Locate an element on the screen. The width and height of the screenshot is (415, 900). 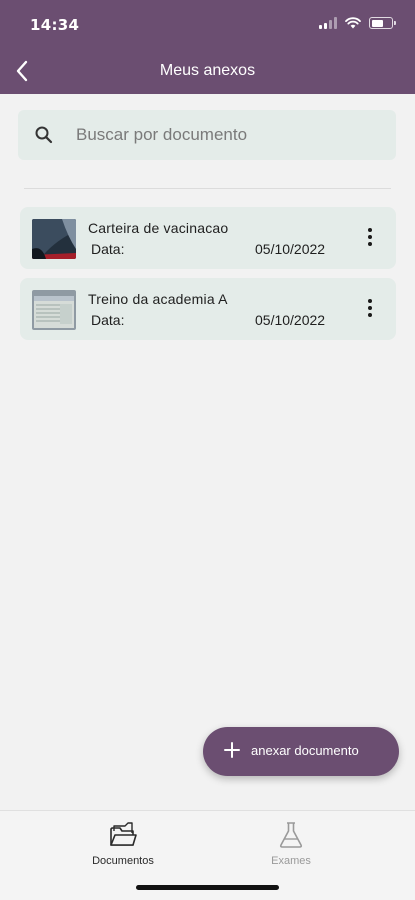
status-icons is located at coordinates (357, 23).